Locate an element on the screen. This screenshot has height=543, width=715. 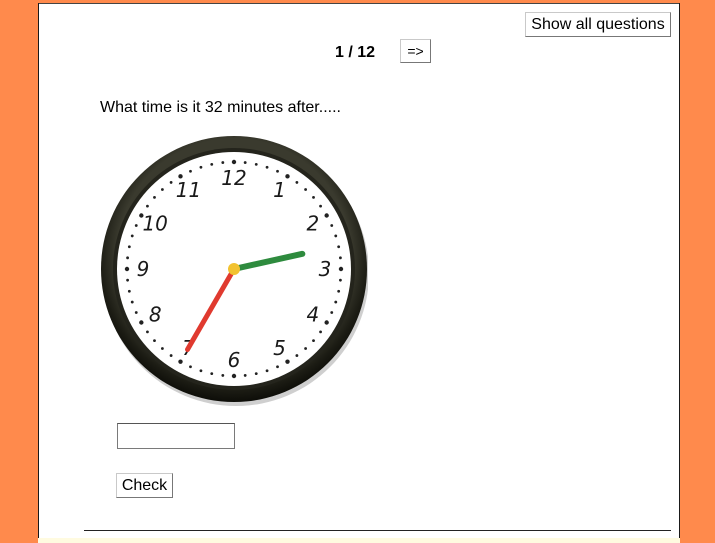
top-divider is located at coordinates (359, 3).